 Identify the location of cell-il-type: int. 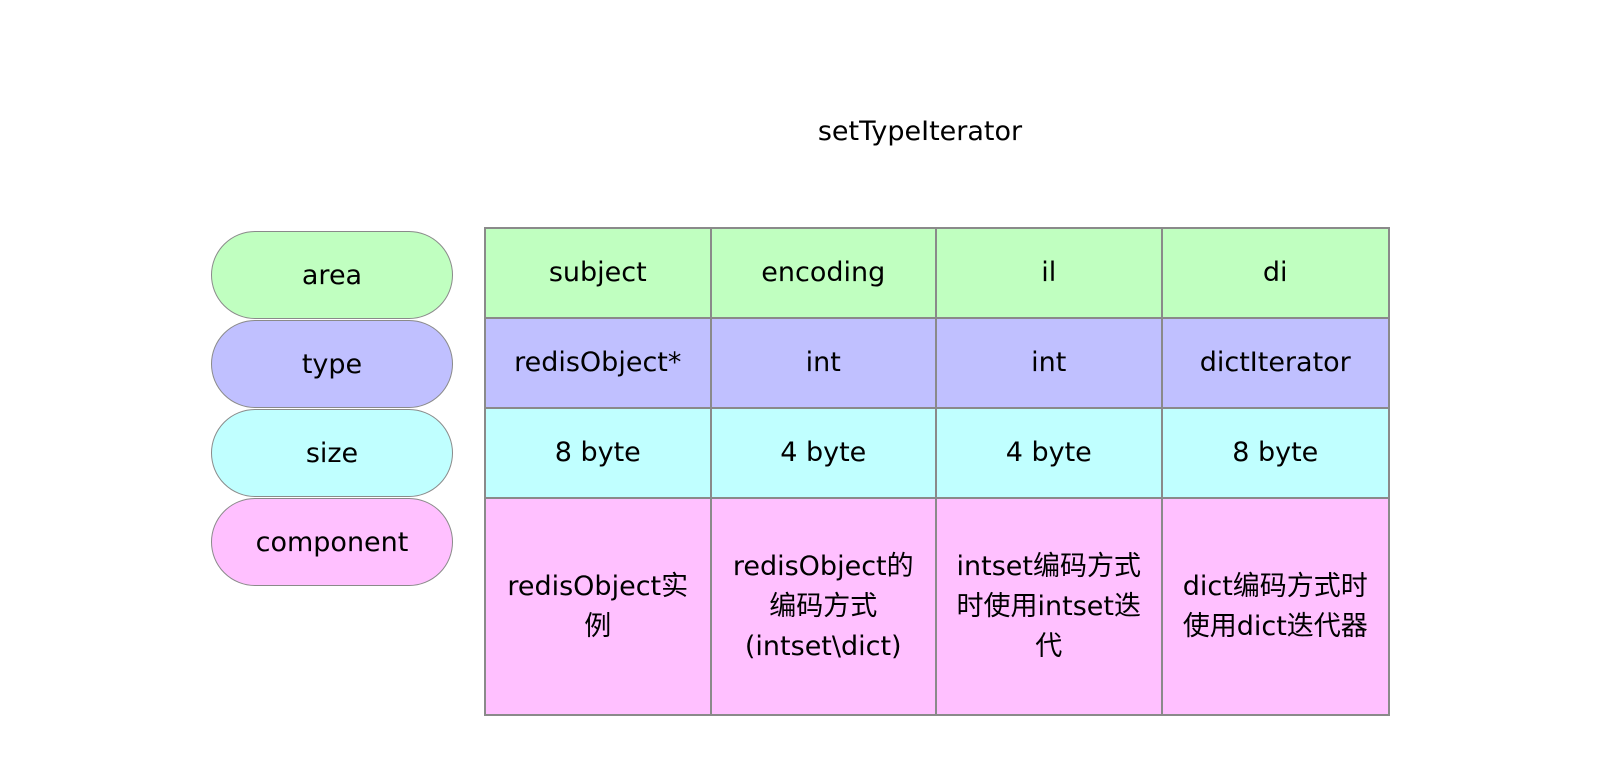
(1050, 364).